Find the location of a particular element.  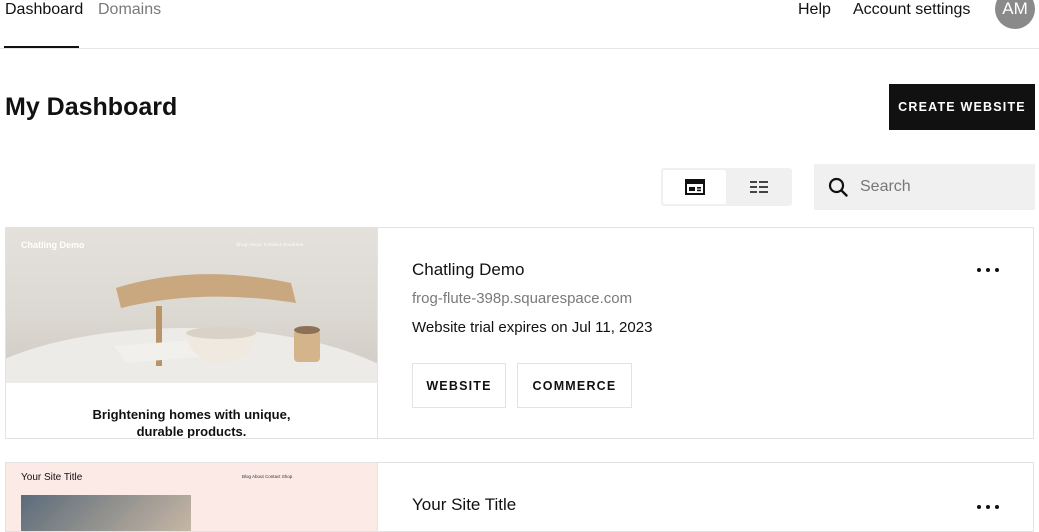

caption-line: durable products. is located at coordinates (191, 431).